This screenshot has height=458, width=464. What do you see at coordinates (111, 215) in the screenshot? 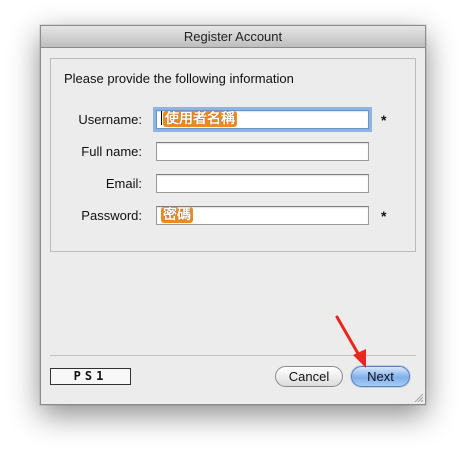
I see `password-label: Password:` at bounding box center [111, 215].